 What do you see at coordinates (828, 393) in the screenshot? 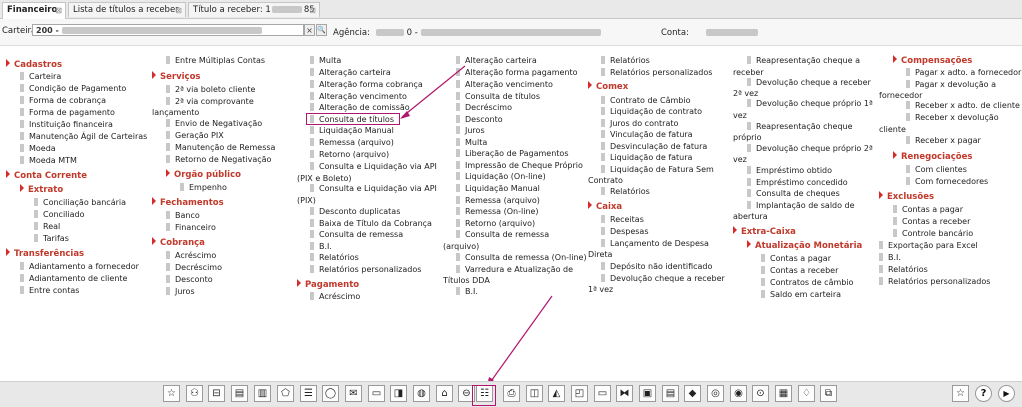
I see `copy-icon: ⧉` at bounding box center [828, 393].